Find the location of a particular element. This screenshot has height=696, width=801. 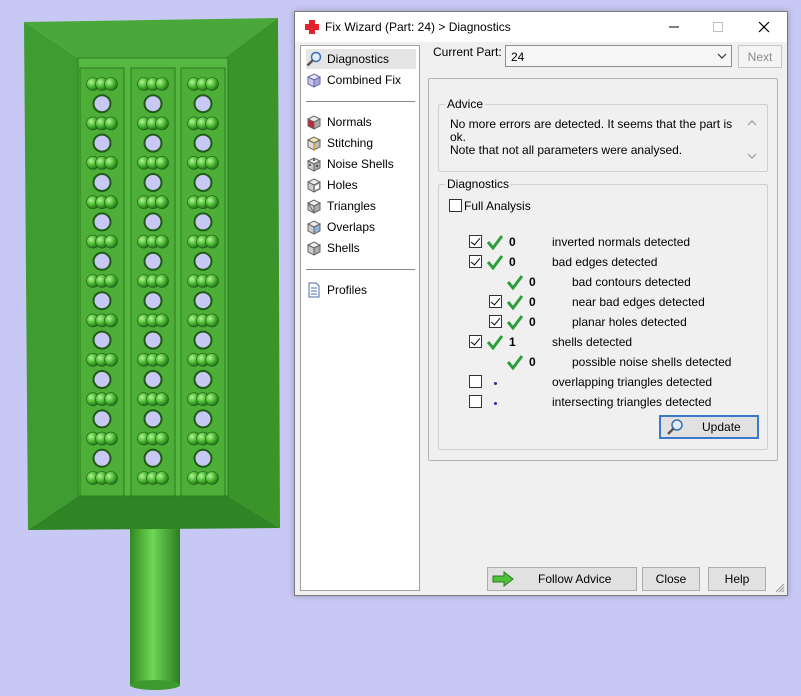

nav-item-overlaps: Overlaps is located at coordinates (361, 227).